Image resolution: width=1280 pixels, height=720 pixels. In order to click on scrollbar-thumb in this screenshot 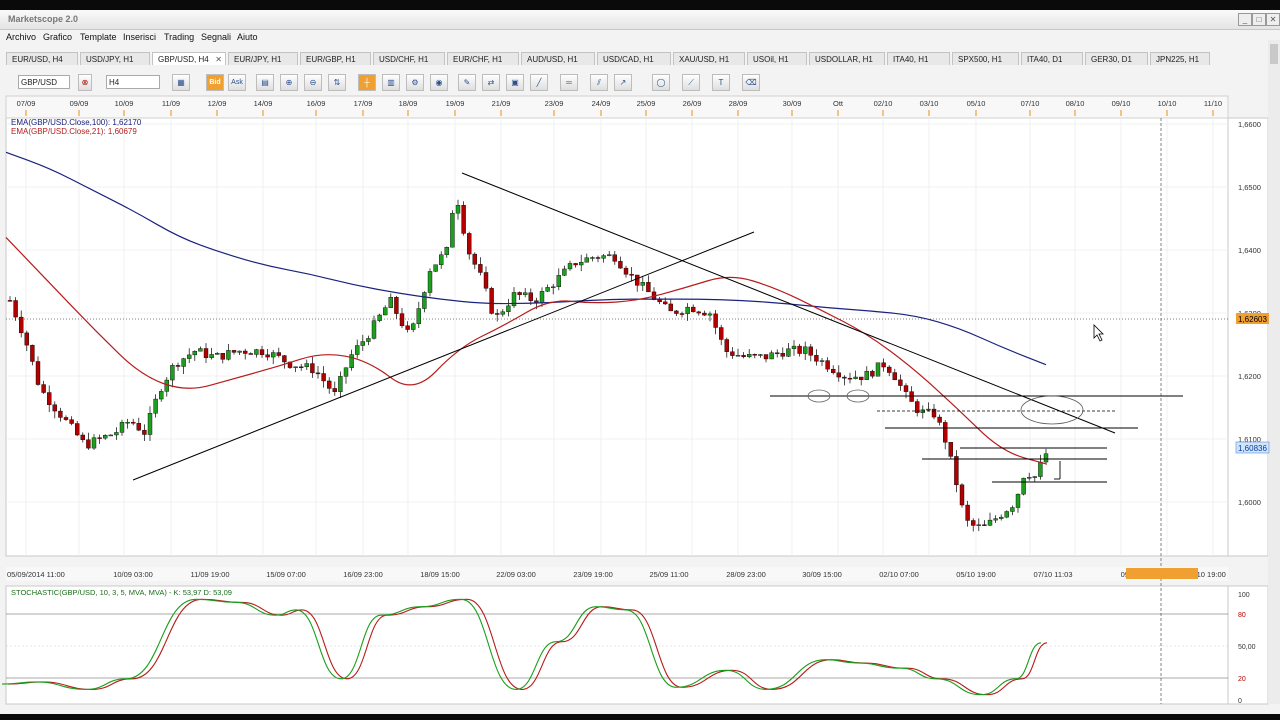, I will do `click(1274, 54)`.